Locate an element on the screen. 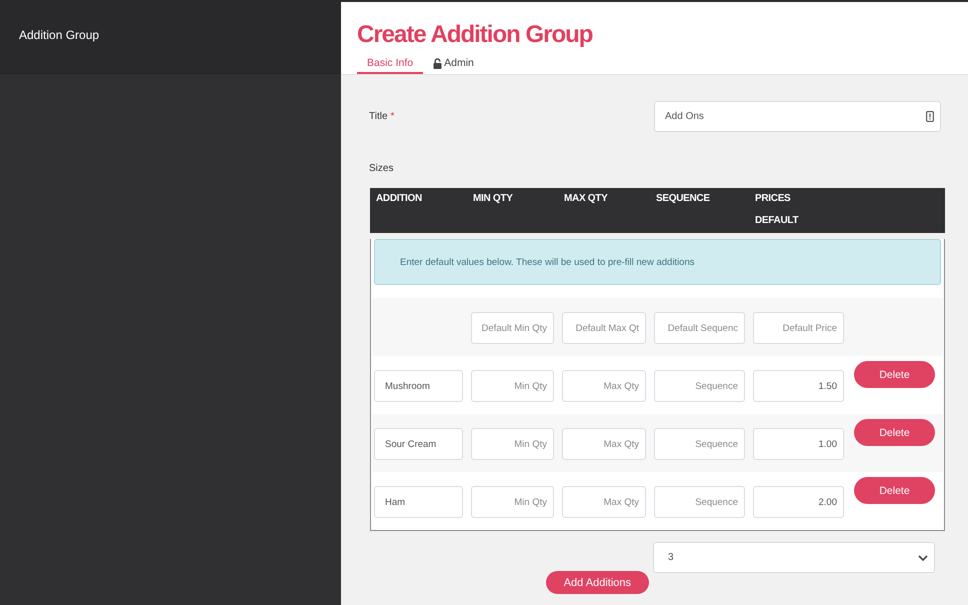 The height and width of the screenshot is (605, 968). column-header: PRICES is located at coordinates (772, 199).